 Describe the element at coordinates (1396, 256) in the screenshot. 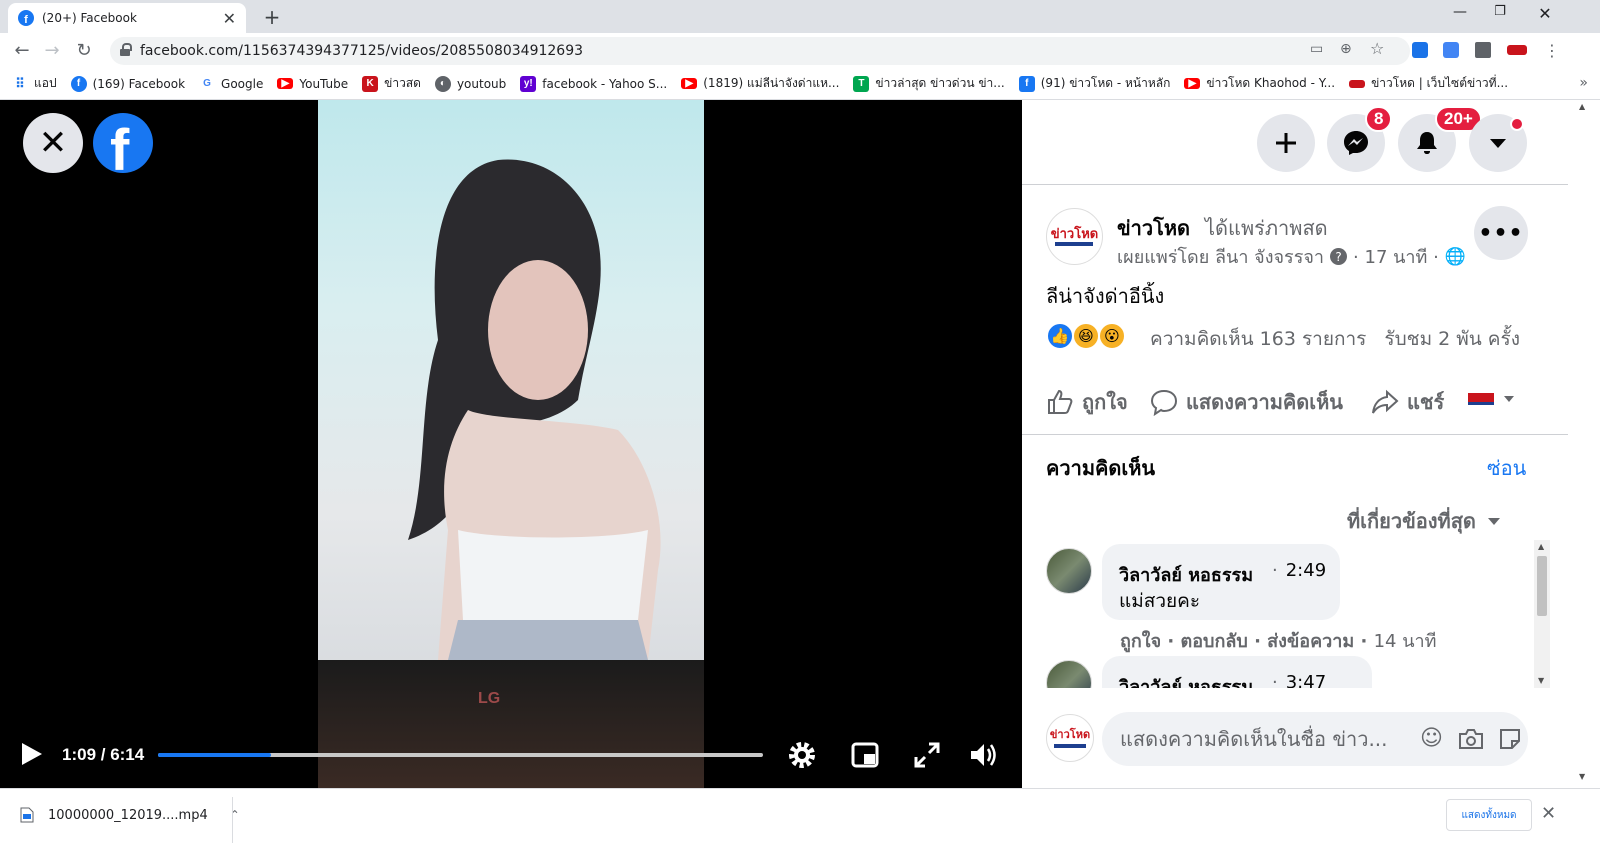

I see `post-time: · 17 นาที ·` at that location.